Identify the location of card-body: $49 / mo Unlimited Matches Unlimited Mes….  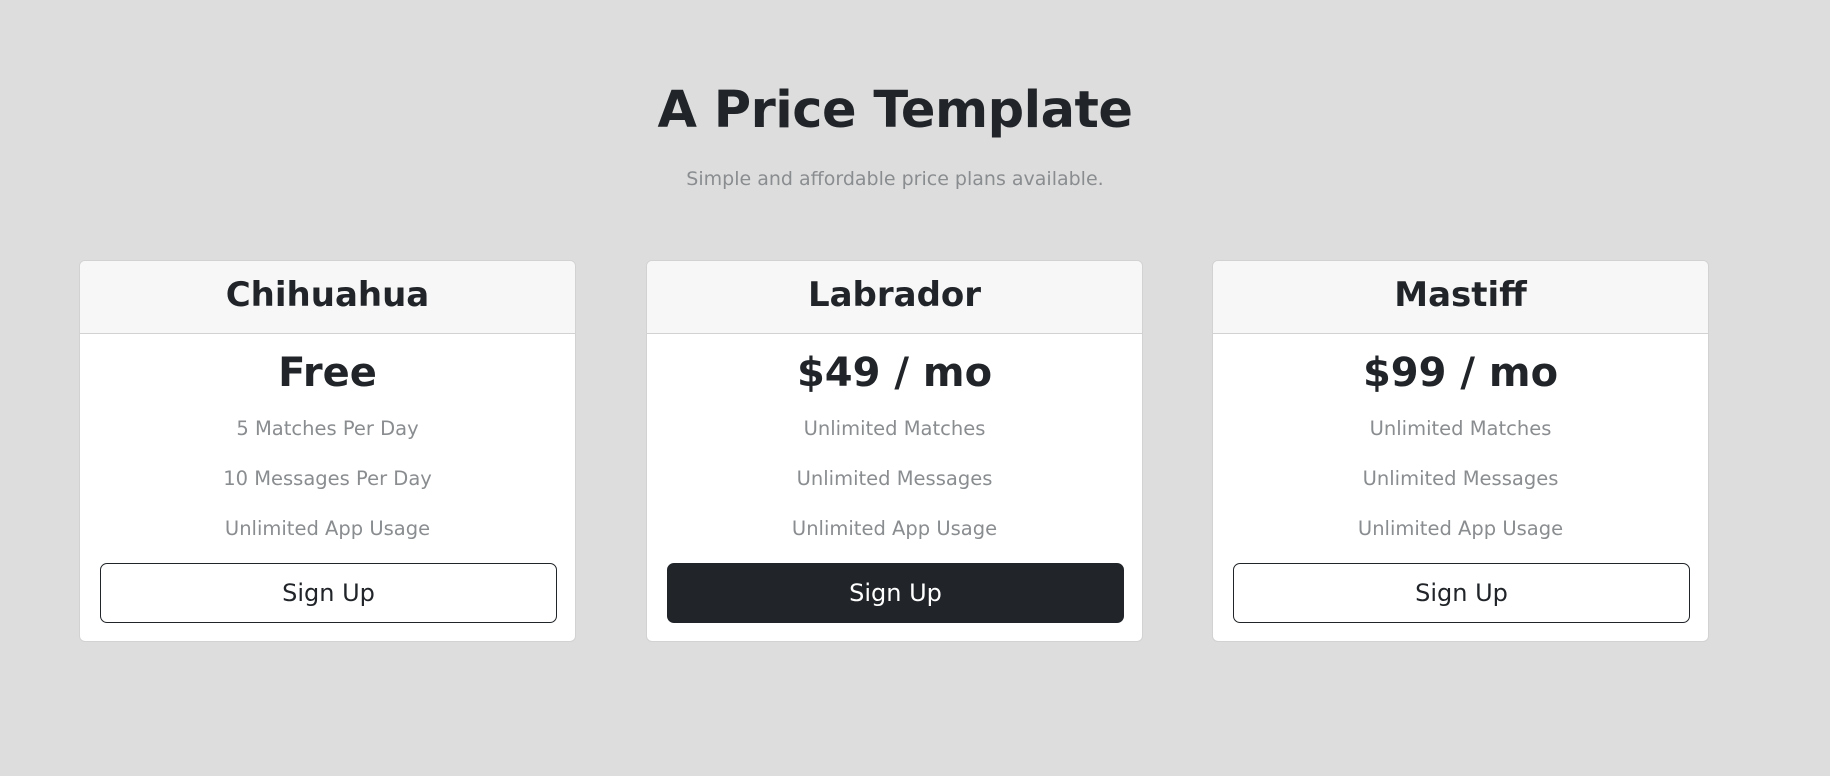
(894, 478).